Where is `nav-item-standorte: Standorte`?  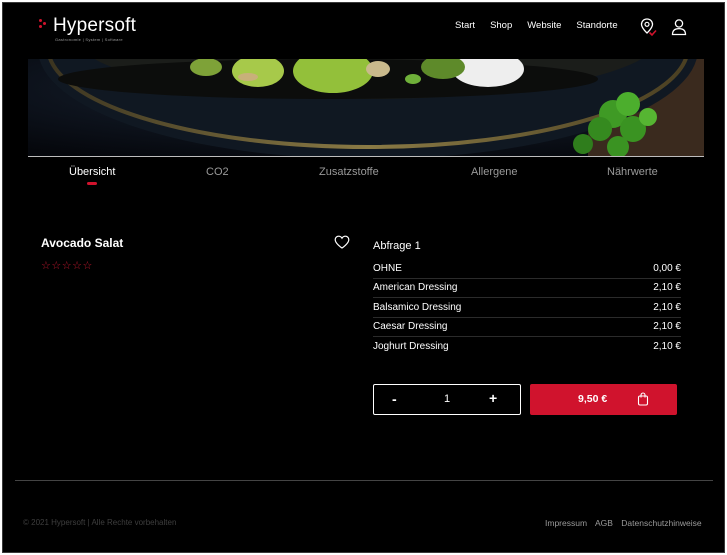
nav-item-standorte: Standorte is located at coordinates (596, 25).